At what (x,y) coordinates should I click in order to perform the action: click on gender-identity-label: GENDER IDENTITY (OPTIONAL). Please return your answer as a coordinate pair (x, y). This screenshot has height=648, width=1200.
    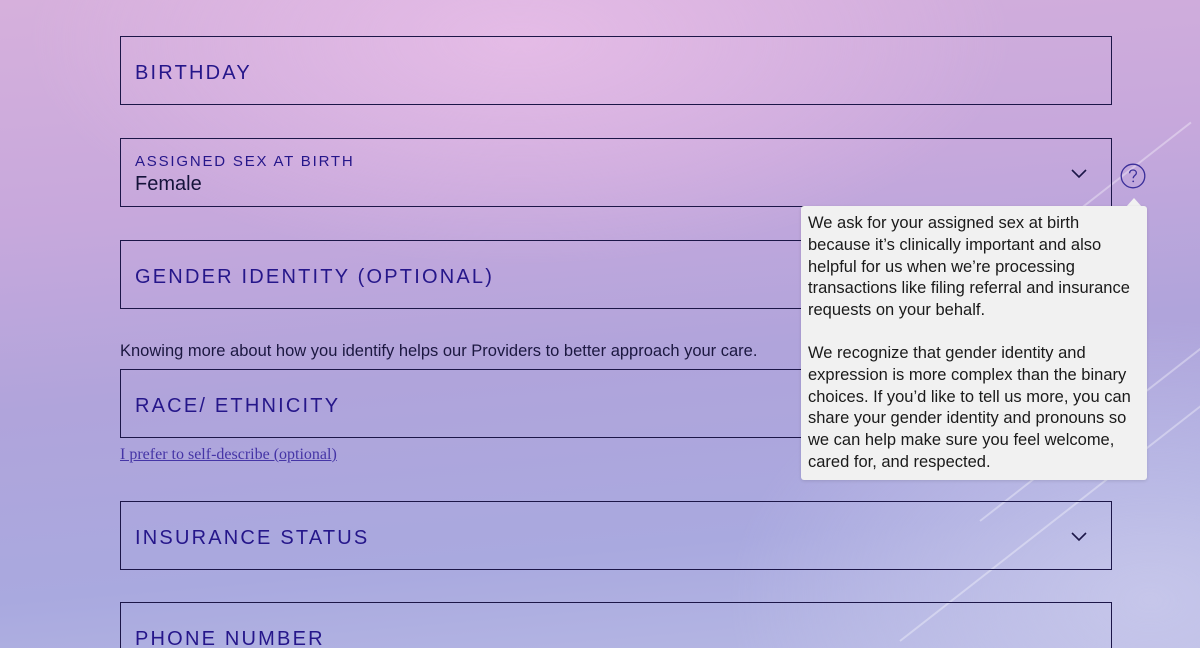
    Looking at the image, I should click on (315, 277).